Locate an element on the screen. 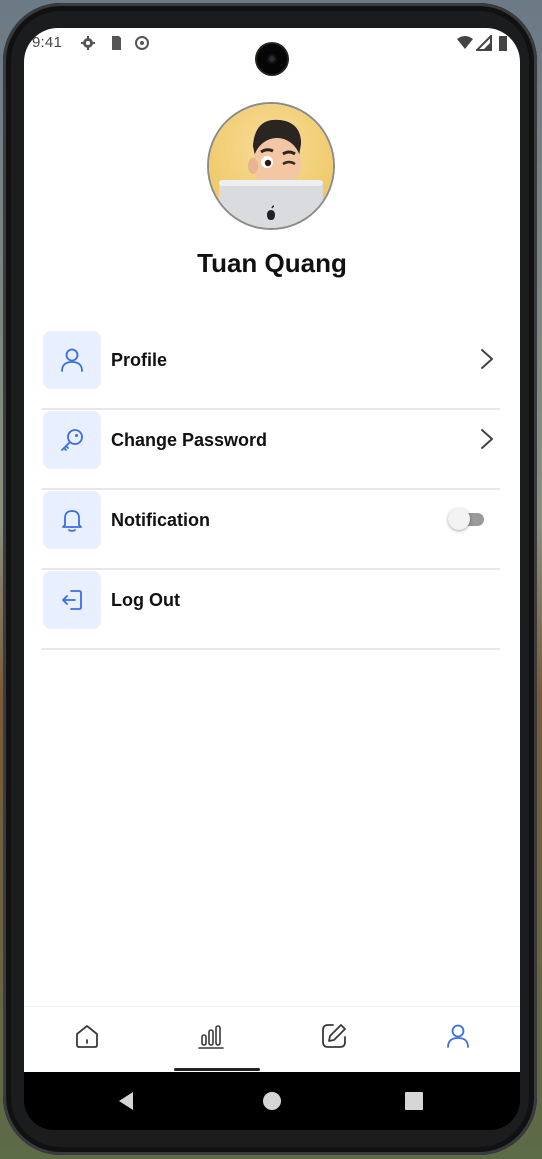 This screenshot has width=542, height=1159. menu-item-label: Log Out is located at coordinates (145, 600).